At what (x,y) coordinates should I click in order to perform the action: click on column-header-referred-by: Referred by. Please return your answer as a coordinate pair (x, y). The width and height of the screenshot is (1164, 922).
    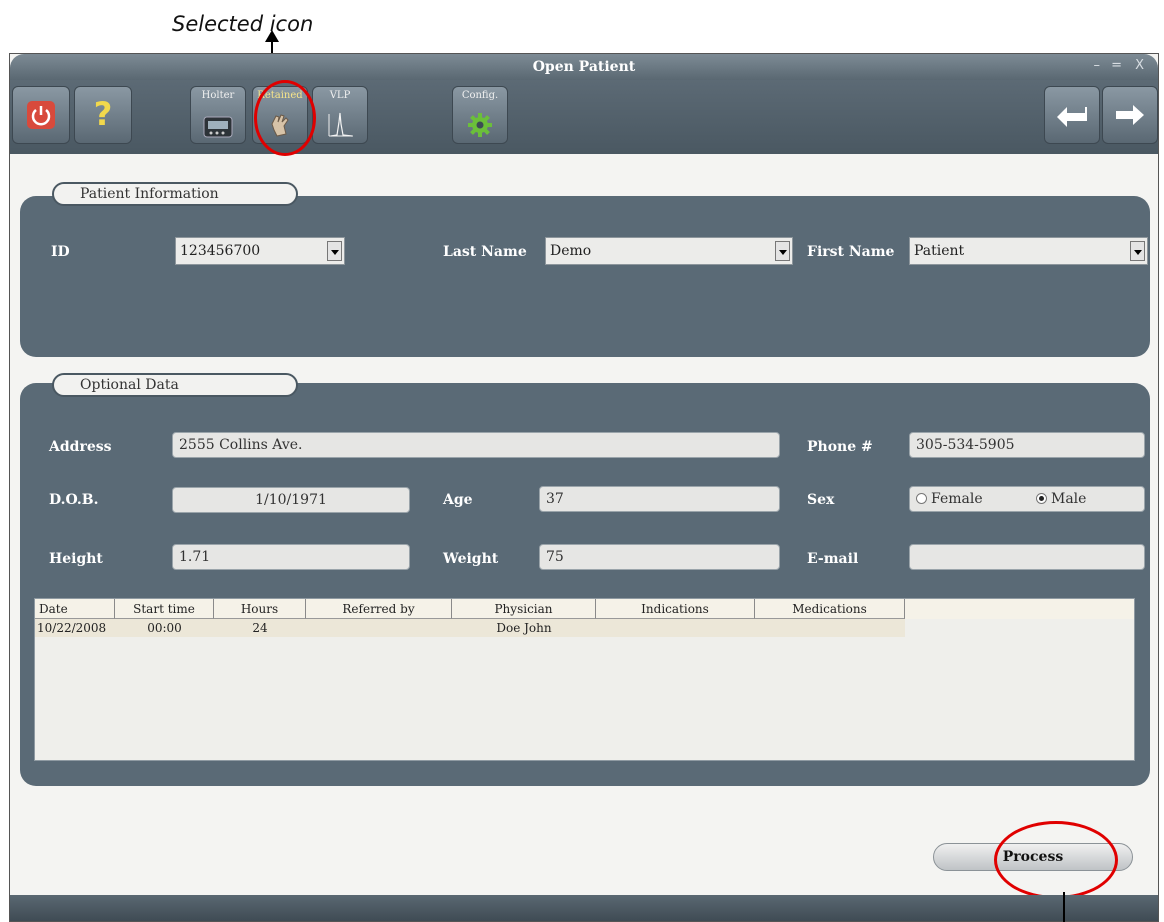
    Looking at the image, I should click on (379, 609).